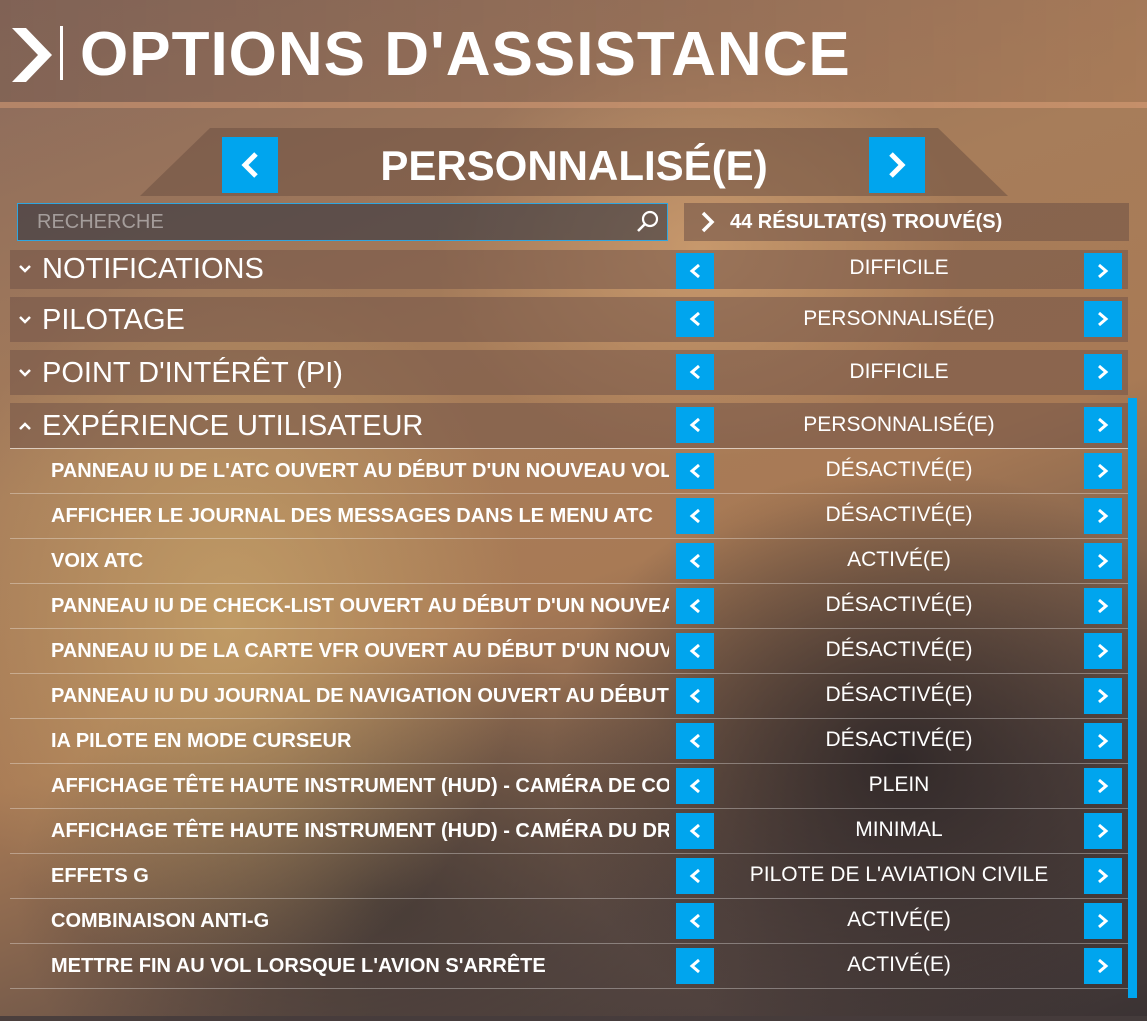  What do you see at coordinates (899, 424) in the screenshot?
I see `category-value: PERSONNALISÉ(E)` at bounding box center [899, 424].